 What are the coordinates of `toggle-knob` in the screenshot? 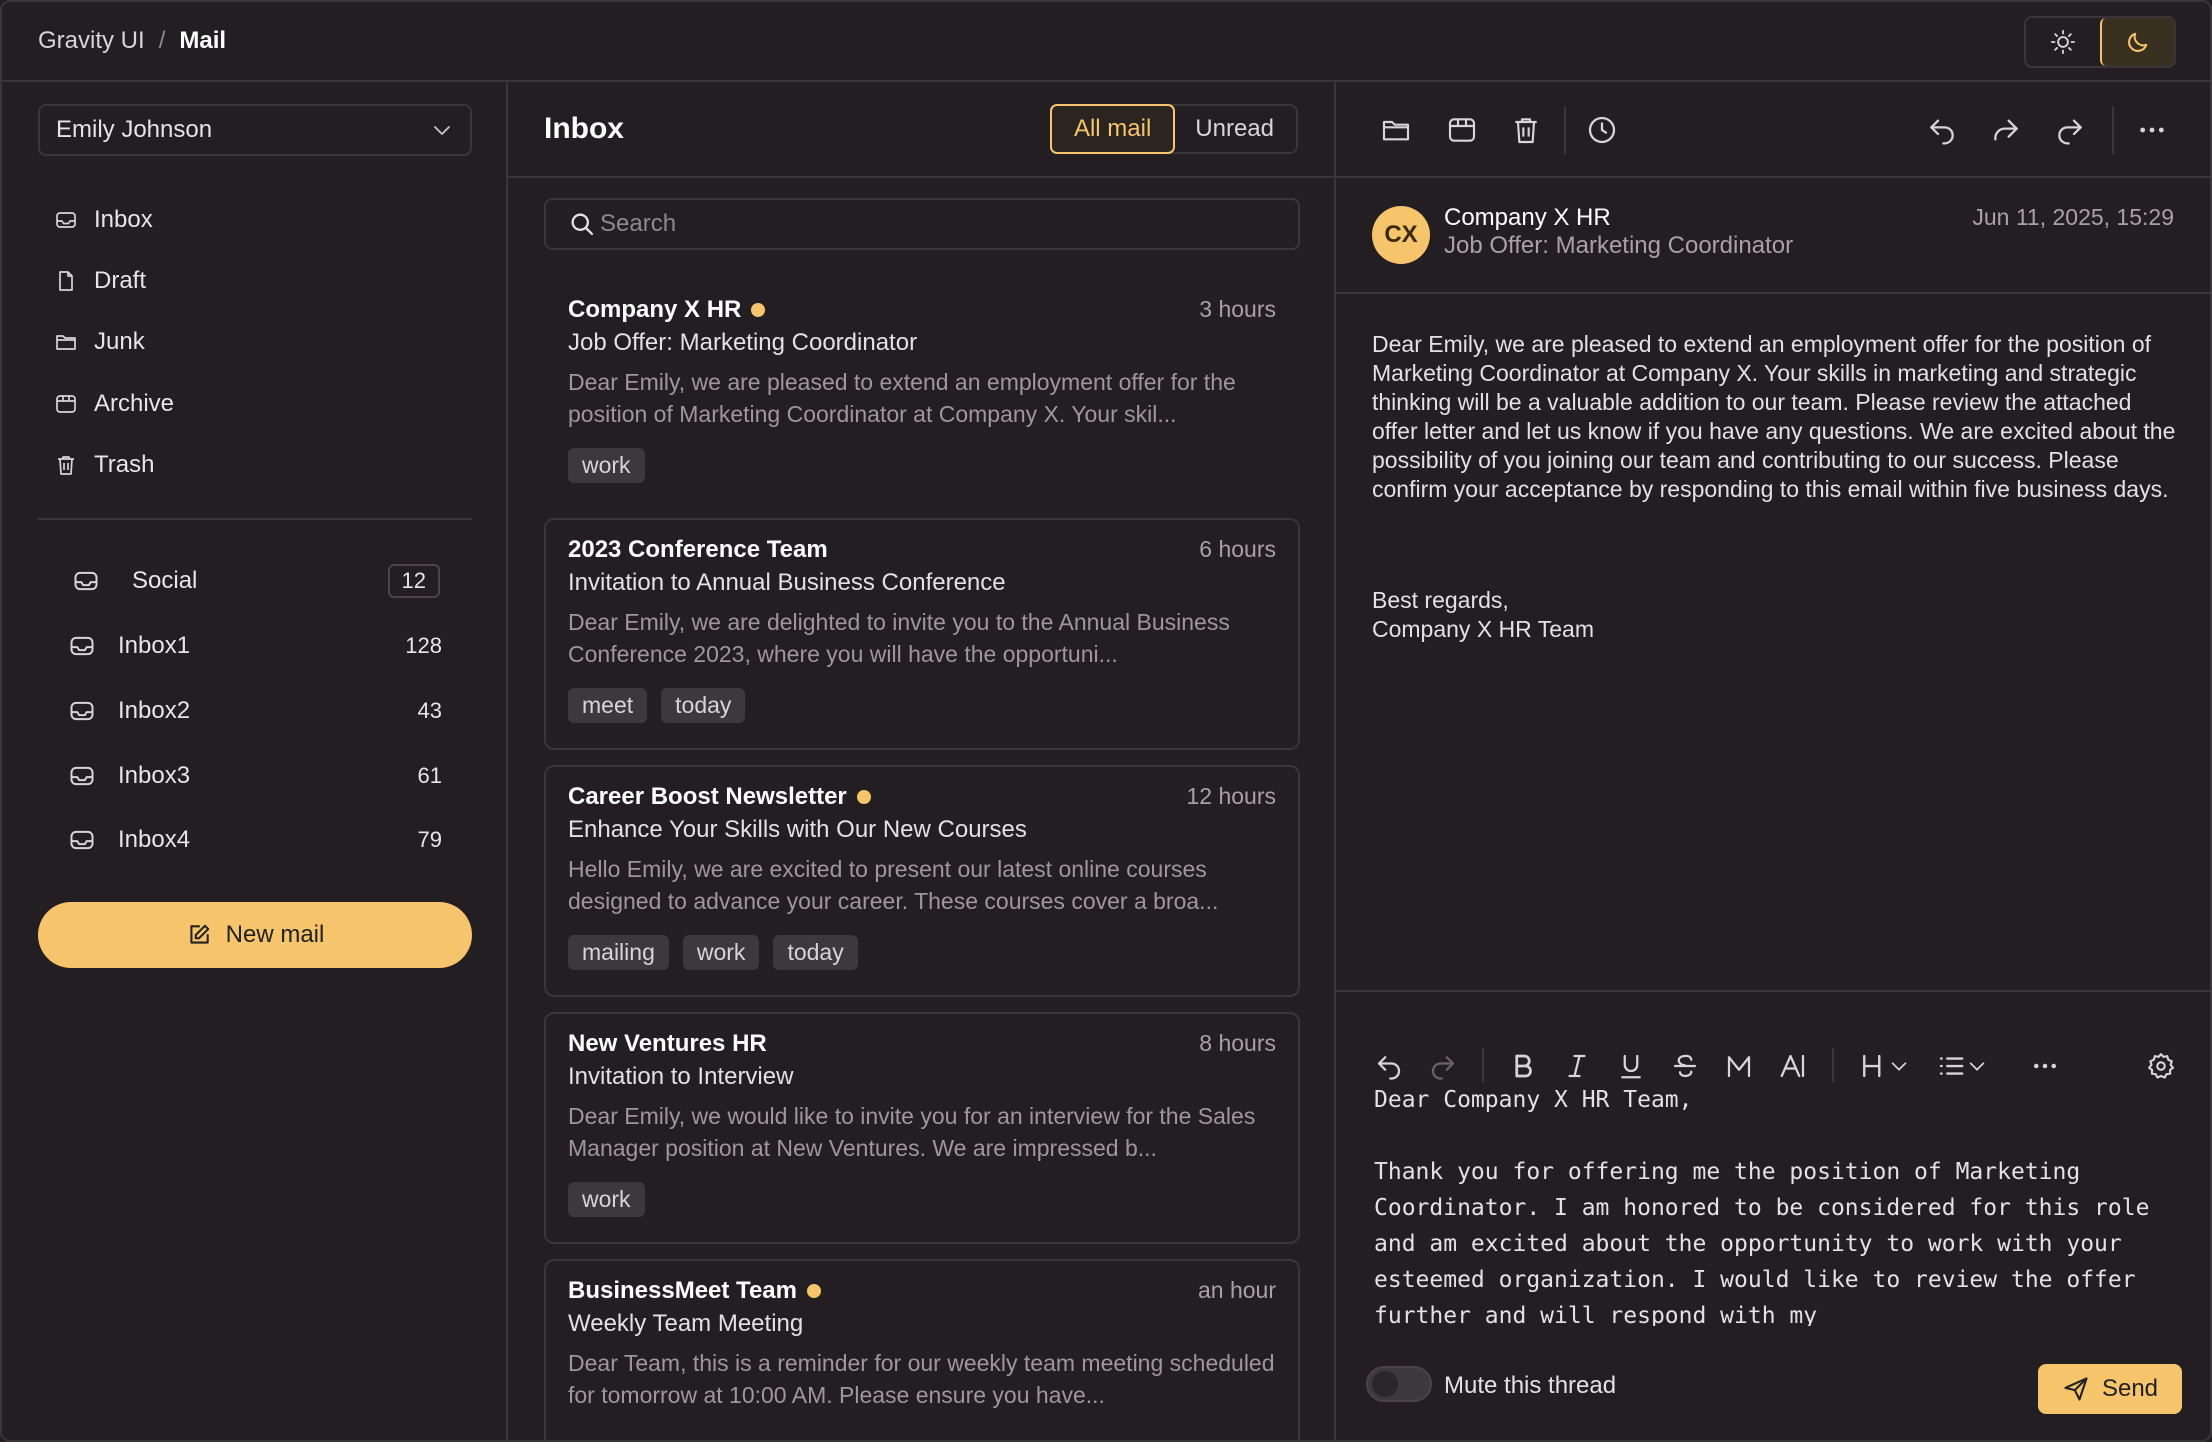 It's located at (1385, 1384).